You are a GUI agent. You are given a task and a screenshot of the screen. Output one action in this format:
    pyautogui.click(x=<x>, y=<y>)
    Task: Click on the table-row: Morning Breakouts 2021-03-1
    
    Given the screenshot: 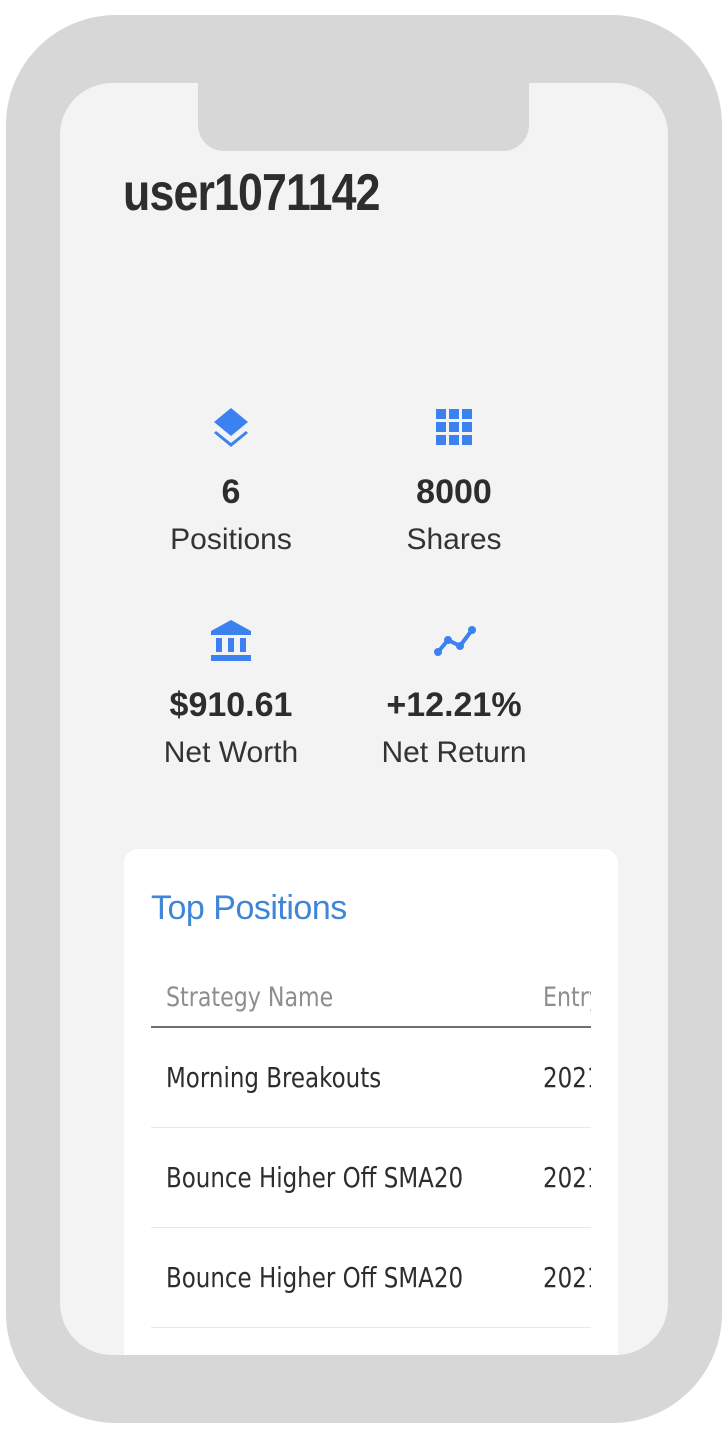 What is the action you would take?
    pyautogui.click(x=371, y=1077)
    